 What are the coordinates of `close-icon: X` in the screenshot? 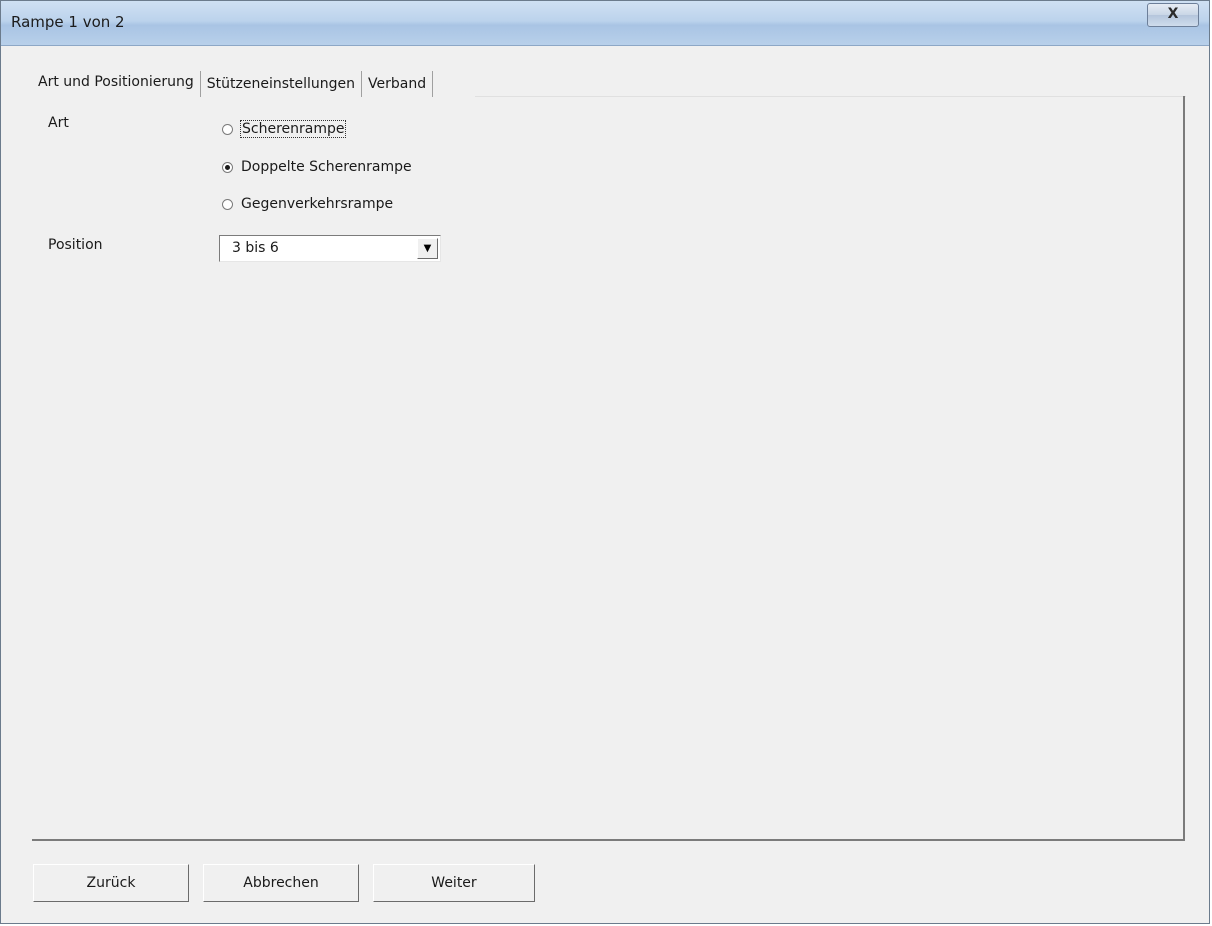 It's located at (1173, 14).